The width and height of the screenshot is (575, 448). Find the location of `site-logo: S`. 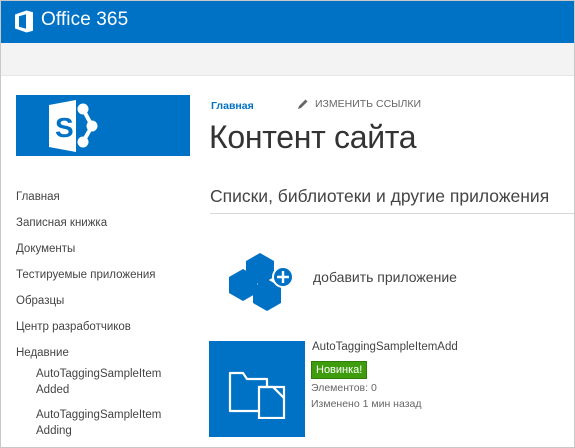

site-logo: S is located at coordinates (103, 125).